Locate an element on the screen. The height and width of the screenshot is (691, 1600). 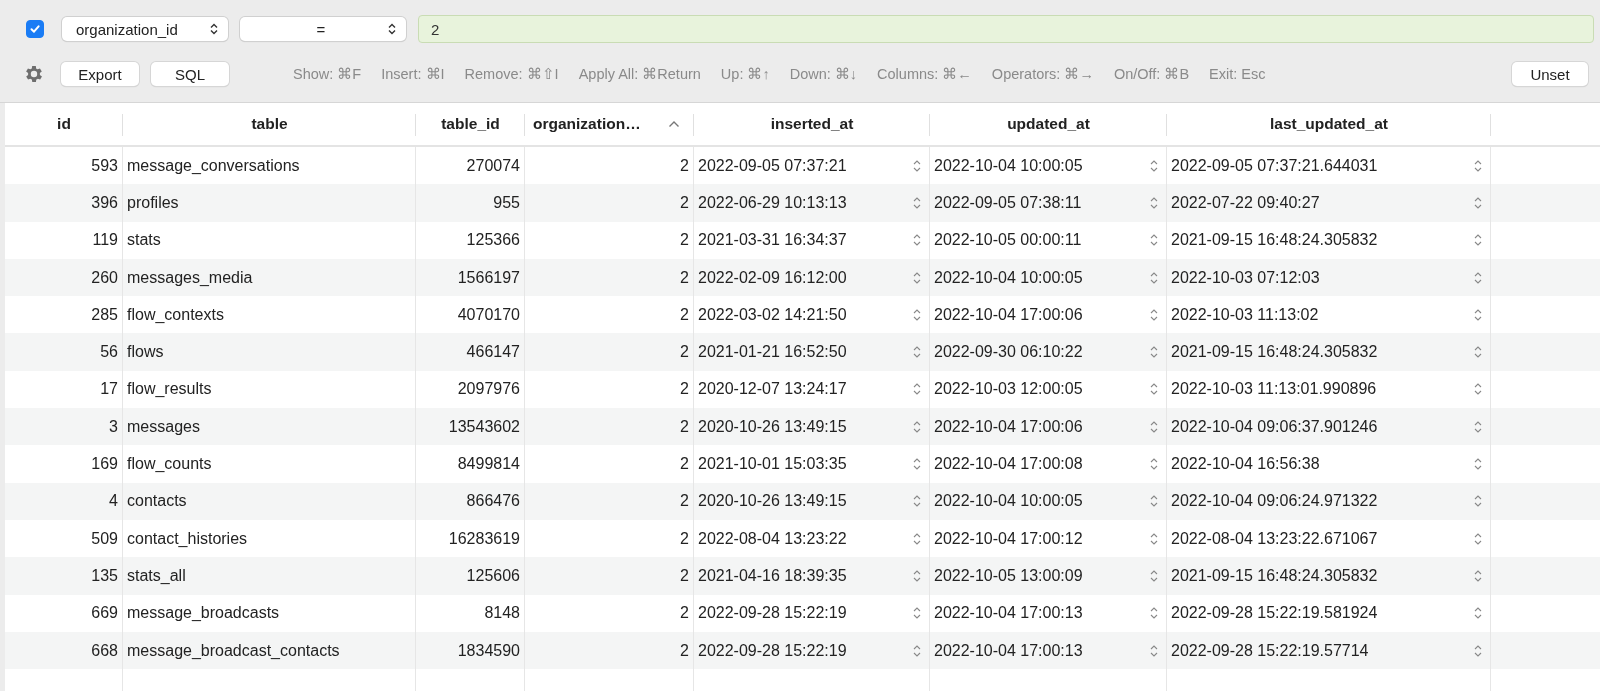
sort-ascending-icon is located at coordinates (674, 124).